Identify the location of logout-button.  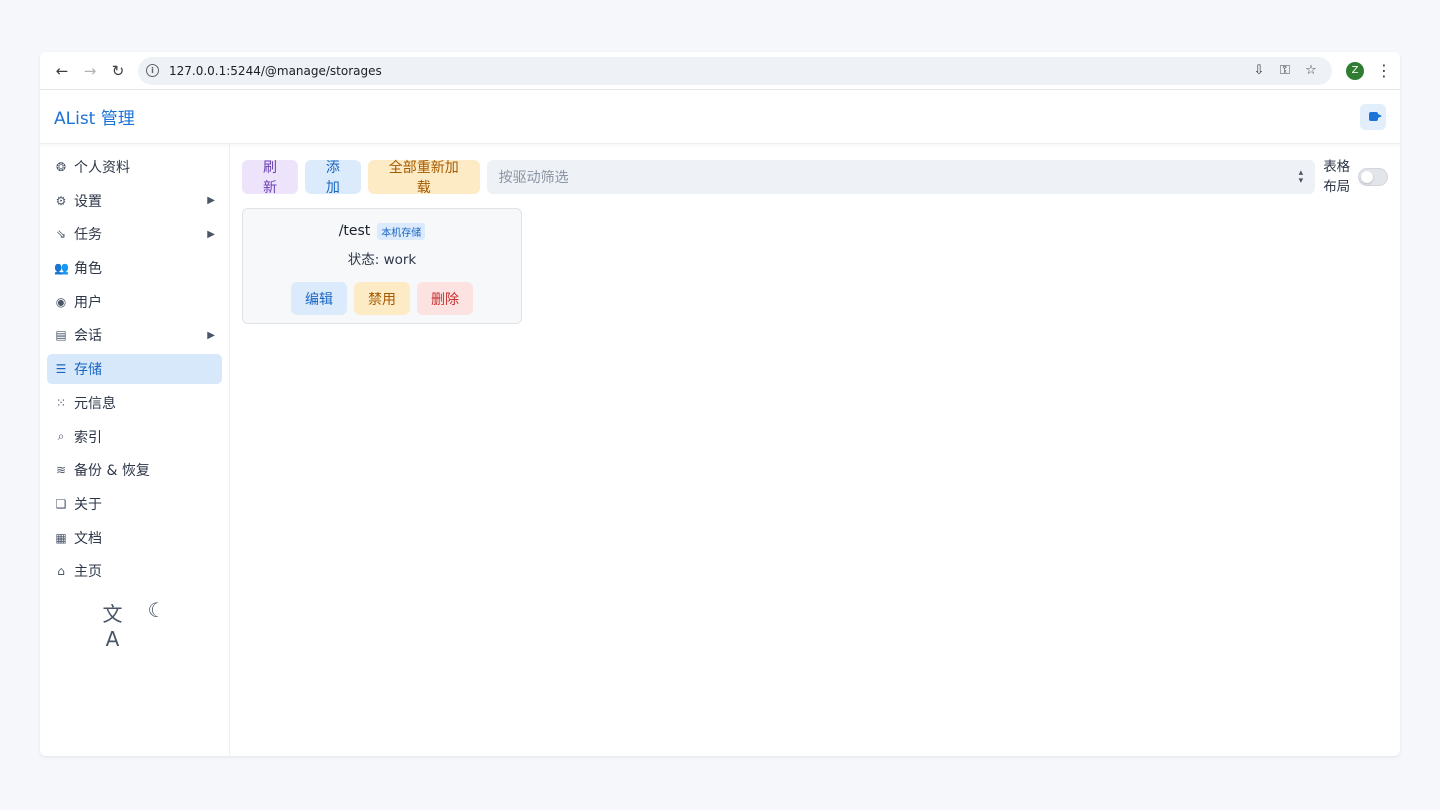
(1373, 116).